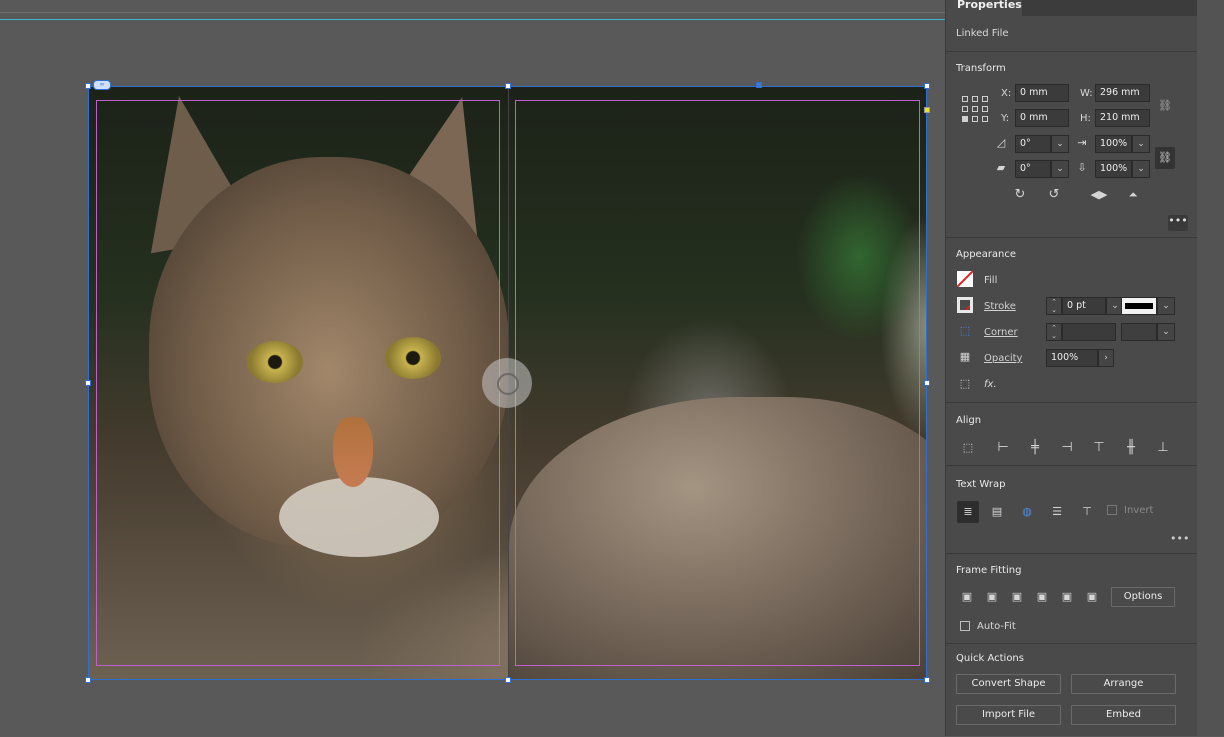  Describe the element at coordinates (1141, 144) in the screenshot. I see `scale-x-dropdown: ⌄` at that location.